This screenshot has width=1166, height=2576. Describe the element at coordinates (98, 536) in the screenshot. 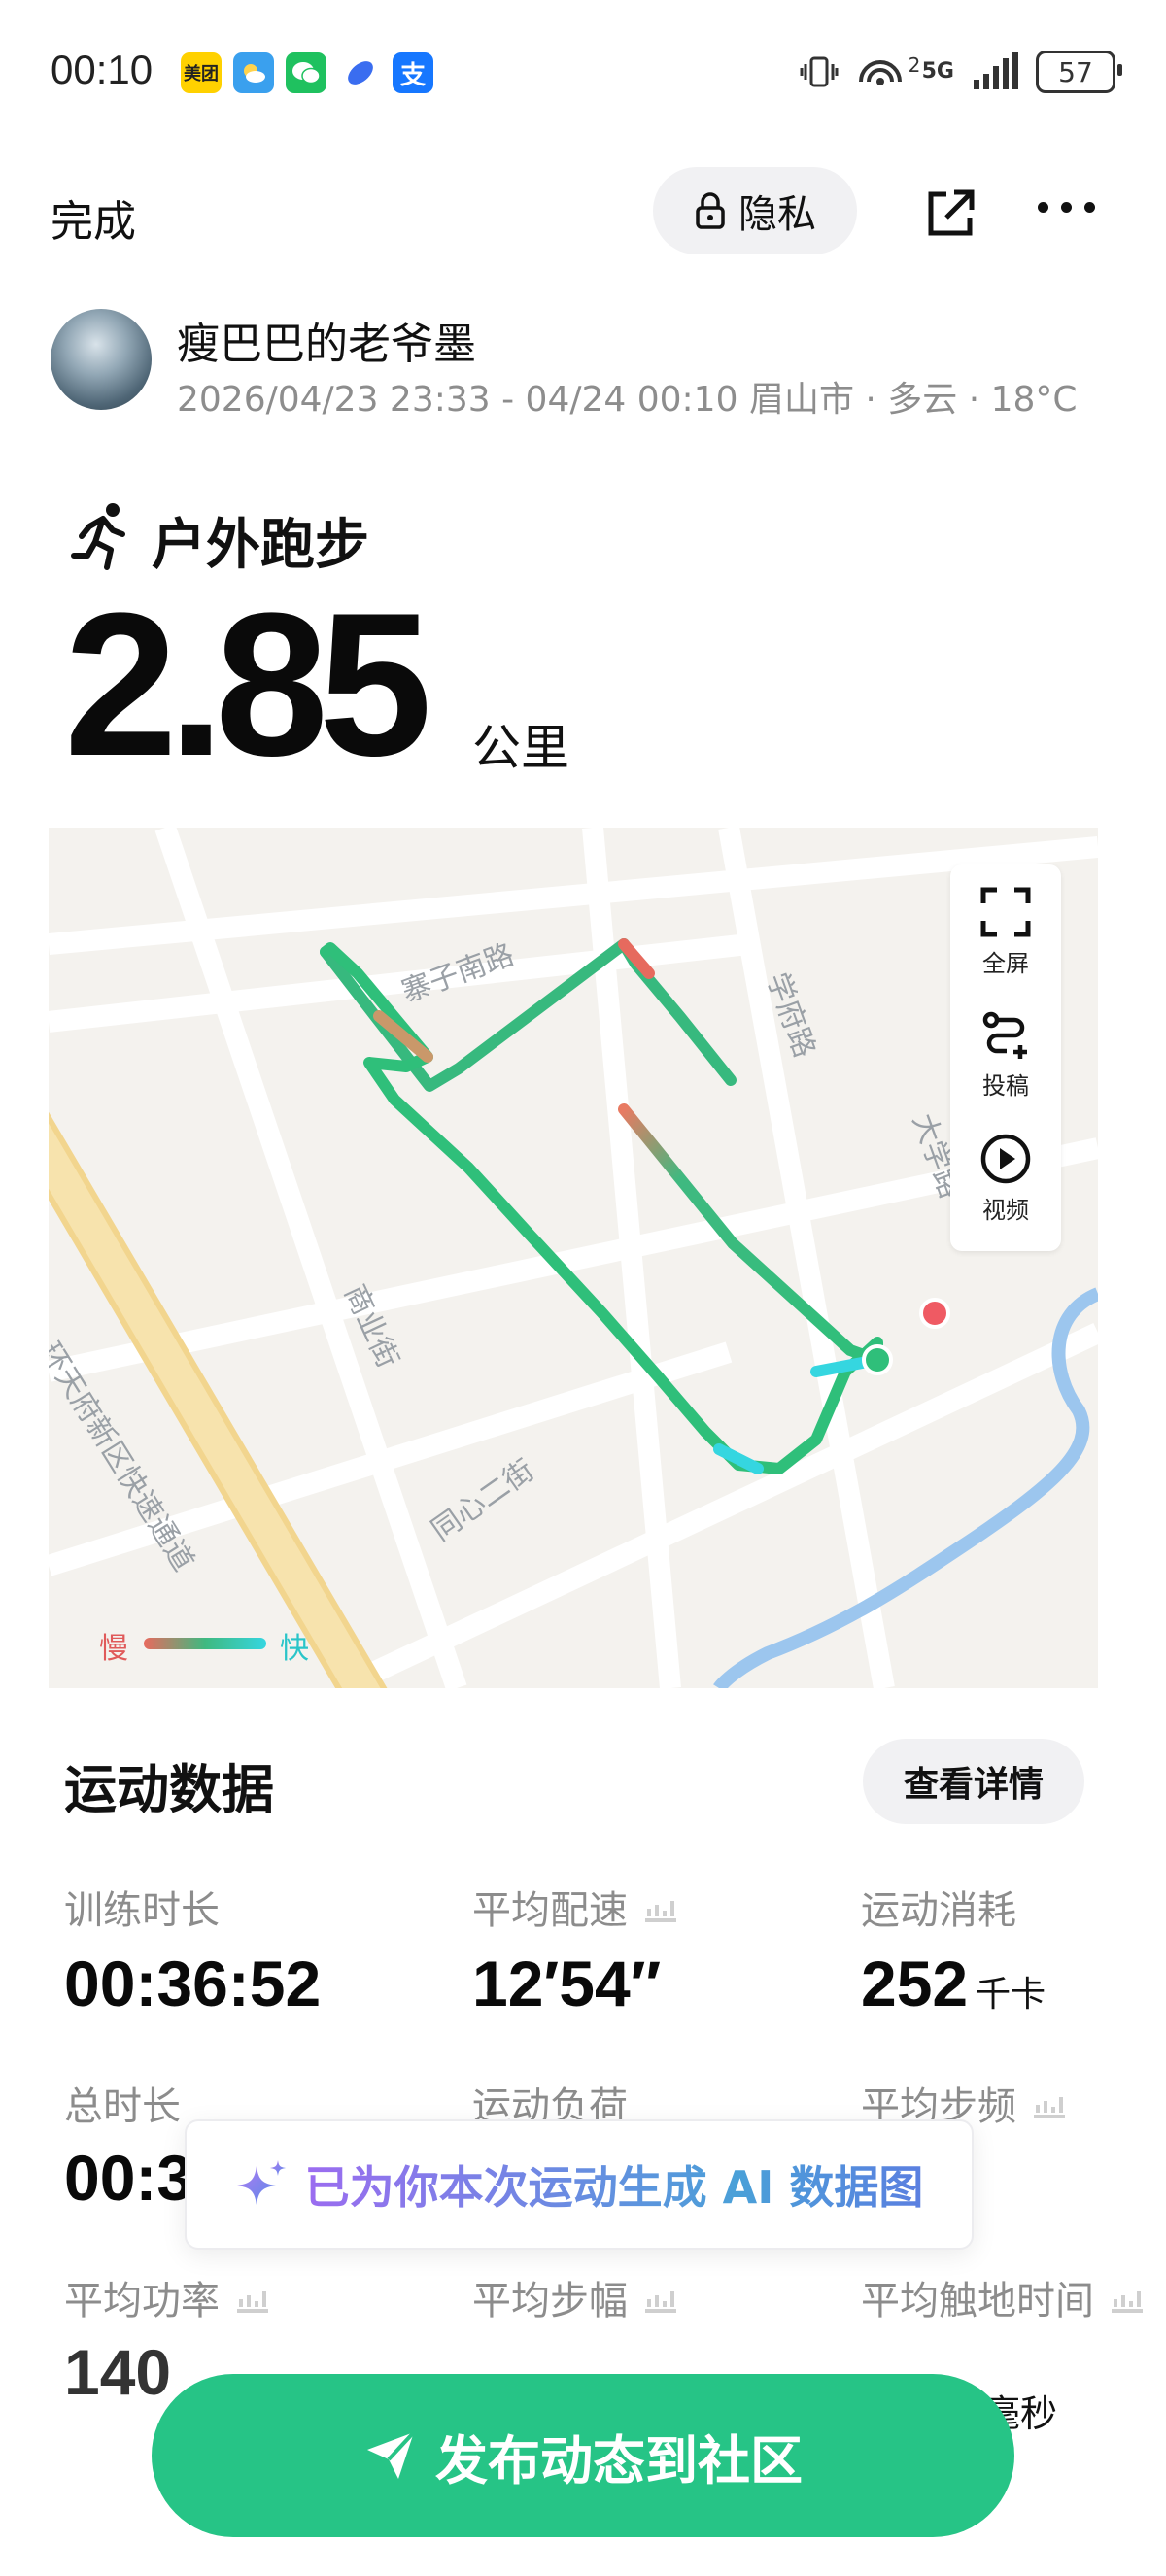

I see `running-icon` at that location.